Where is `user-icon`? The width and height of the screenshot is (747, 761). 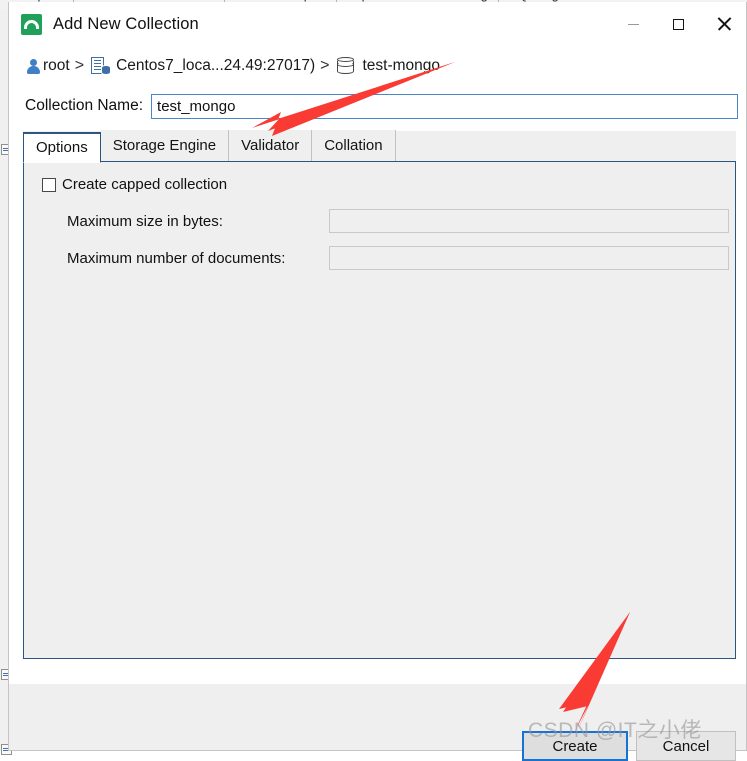
user-icon is located at coordinates (33, 66).